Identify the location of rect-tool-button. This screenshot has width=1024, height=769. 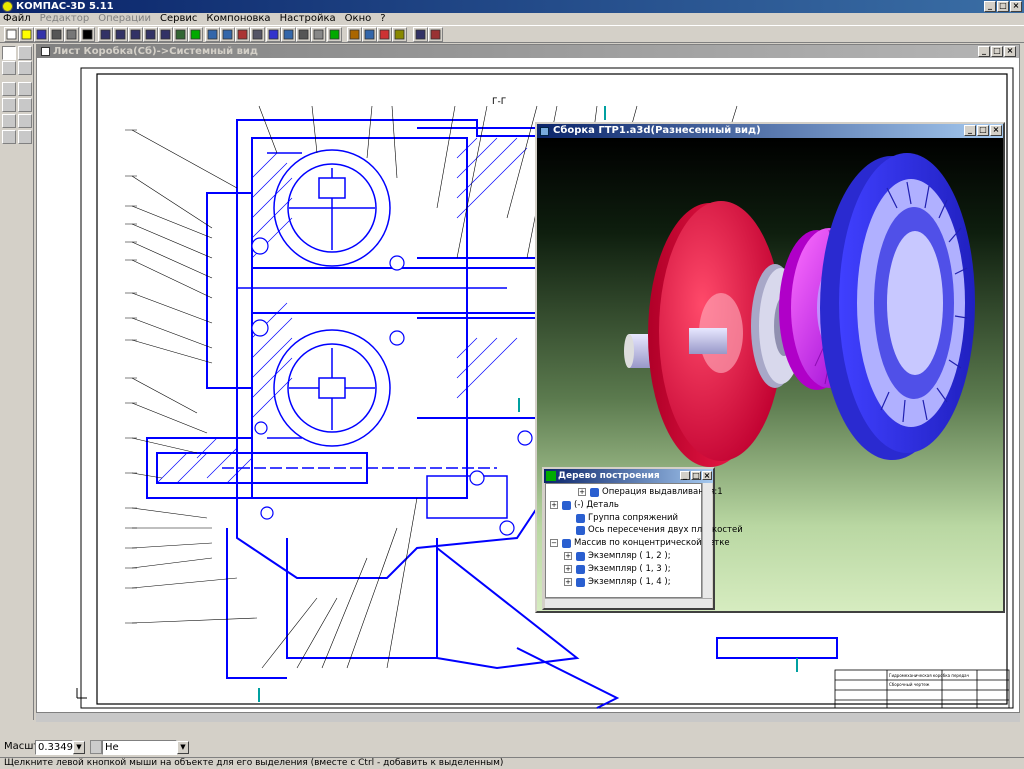
(9, 121).